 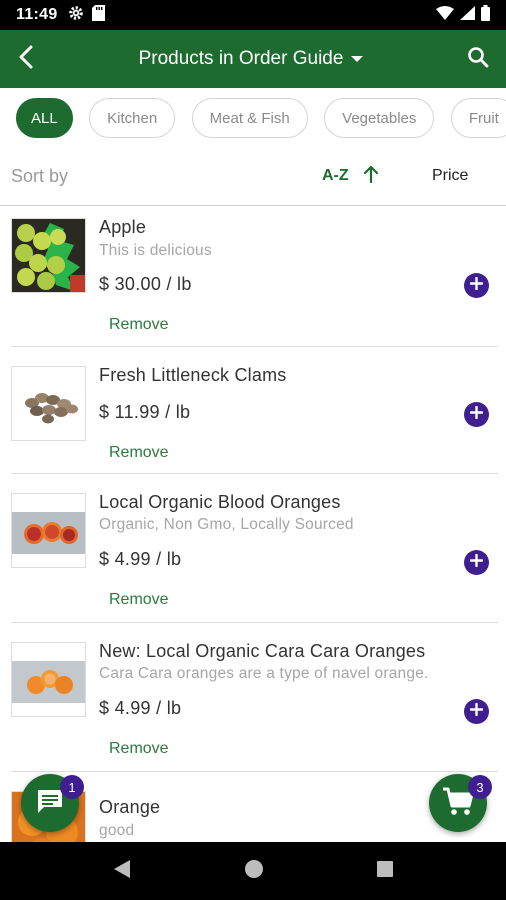 I want to click on chip-kitchen: Kitchen, so click(x=132, y=118).